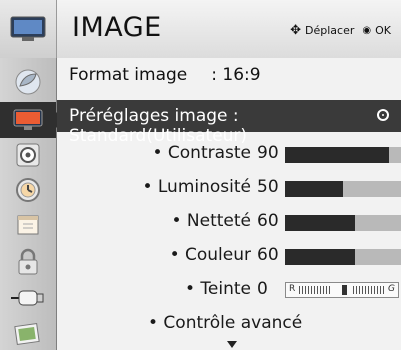  I want to click on setting-color-label: • Couleur, so click(210, 255).